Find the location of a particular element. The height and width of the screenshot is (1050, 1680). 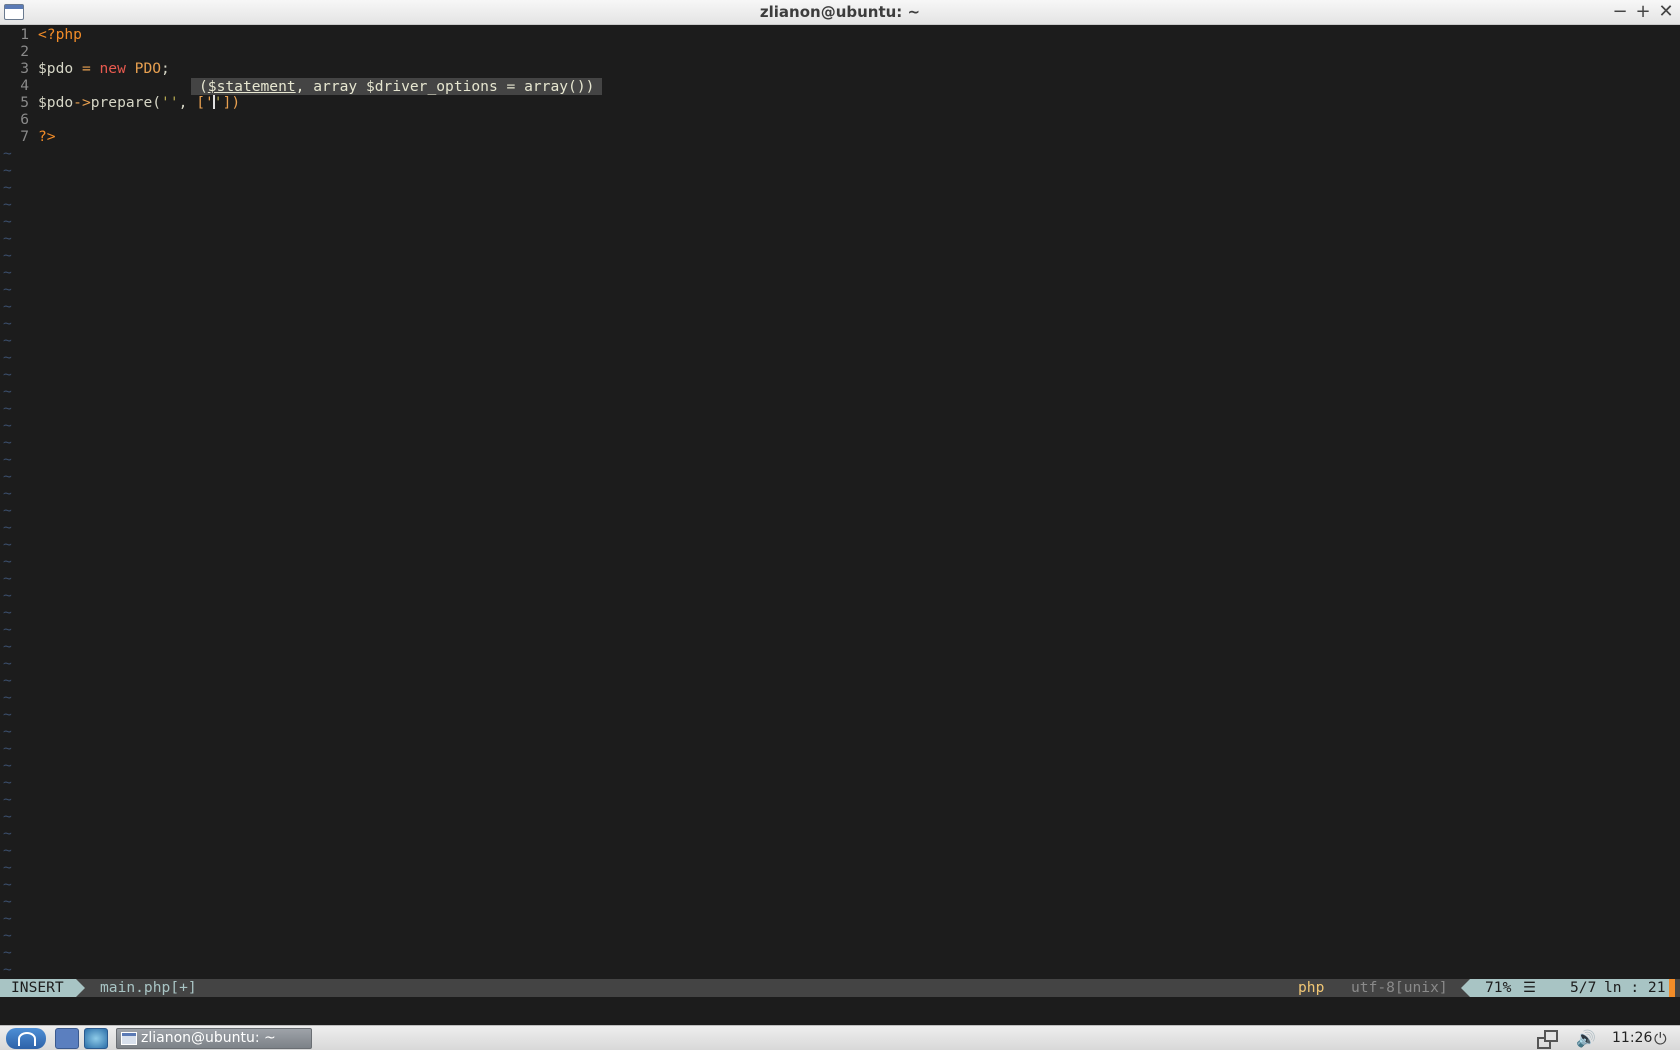

start-menu-icon is located at coordinates (26, 1038).